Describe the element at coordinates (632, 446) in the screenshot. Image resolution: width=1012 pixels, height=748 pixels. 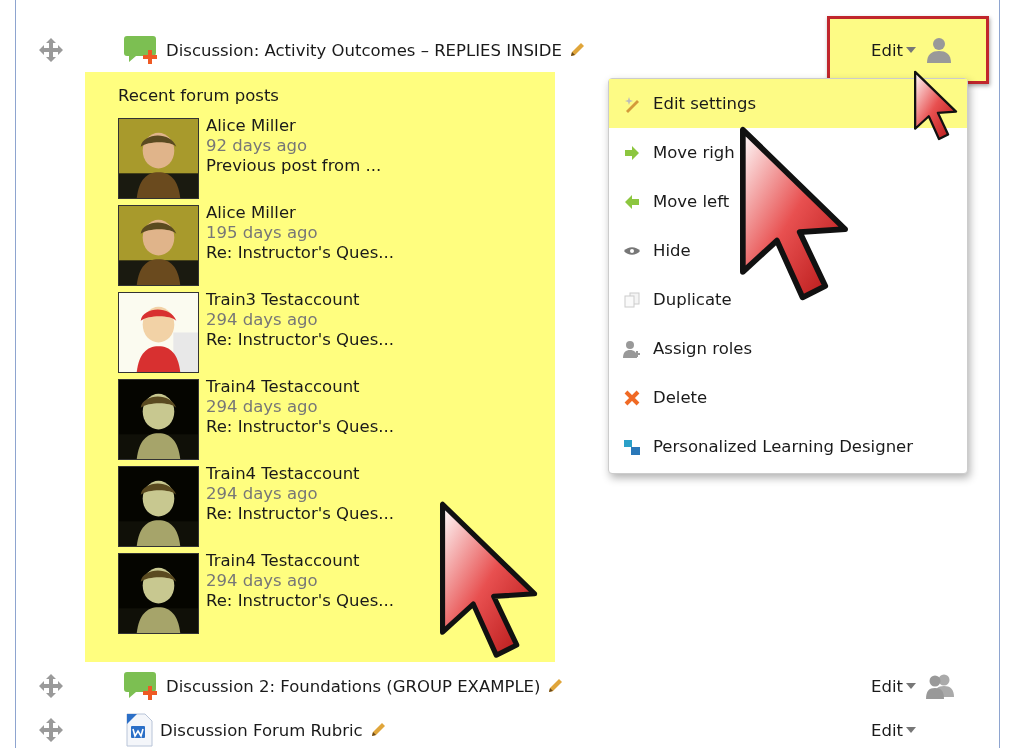
I see `blocks-icon` at that location.